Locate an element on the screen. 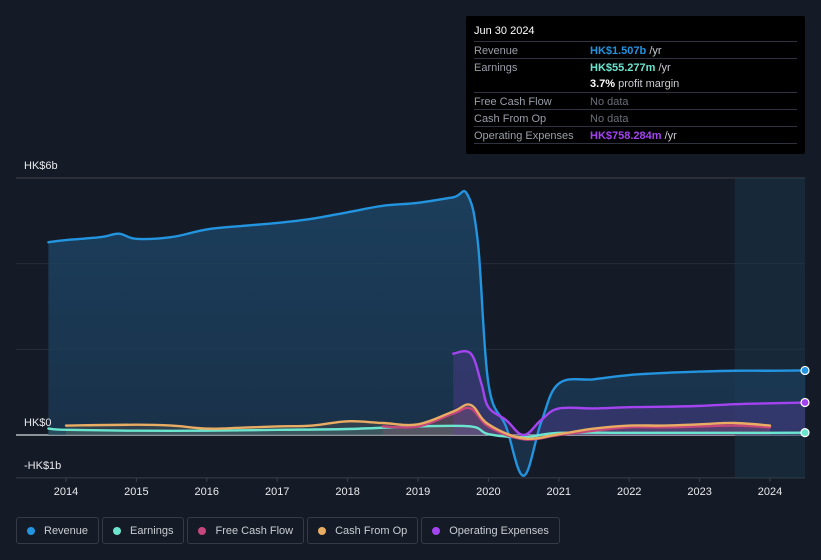  operating-expenses-dot-icon is located at coordinates (436, 530).